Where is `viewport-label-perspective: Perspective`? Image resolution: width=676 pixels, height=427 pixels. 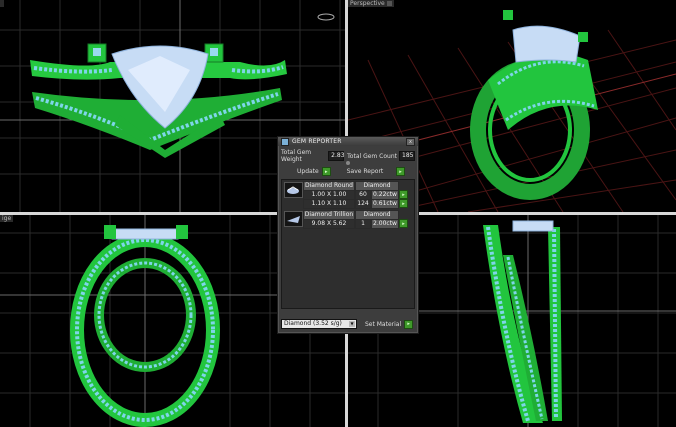
viewport-label-perspective: Perspective is located at coordinates (371, 3).